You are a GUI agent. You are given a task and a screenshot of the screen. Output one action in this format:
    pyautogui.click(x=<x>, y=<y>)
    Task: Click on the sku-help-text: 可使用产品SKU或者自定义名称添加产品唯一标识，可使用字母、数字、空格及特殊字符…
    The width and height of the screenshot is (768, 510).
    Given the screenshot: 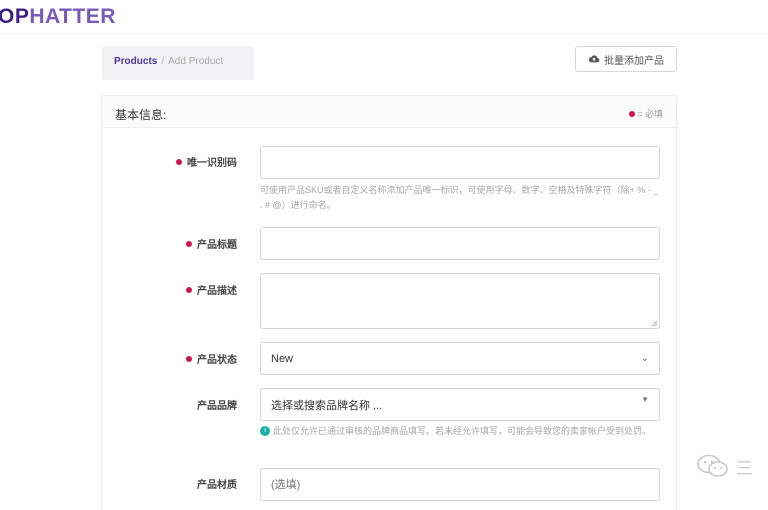 What is the action you would take?
    pyautogui.click(x=459, y=197)
    